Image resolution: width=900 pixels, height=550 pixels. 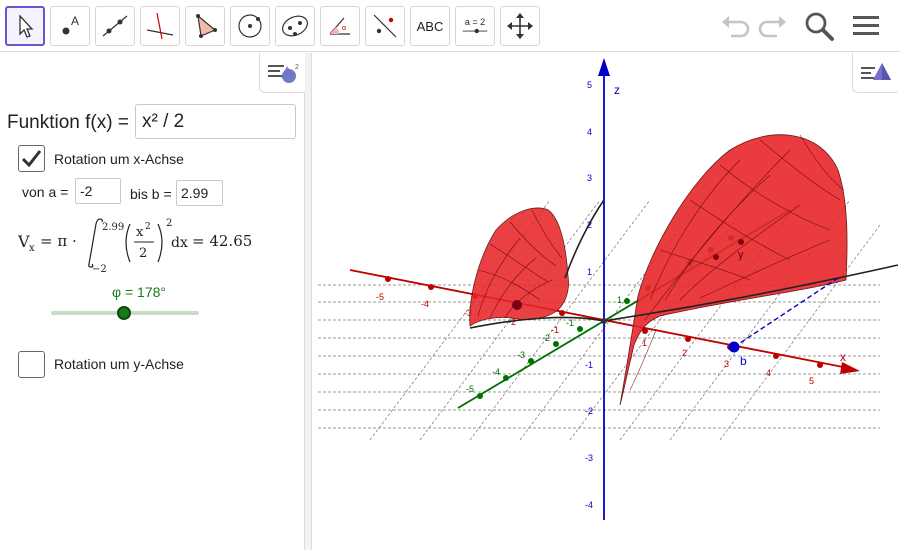 I want to click on y-tick: 1, so click(x=619, y=300).